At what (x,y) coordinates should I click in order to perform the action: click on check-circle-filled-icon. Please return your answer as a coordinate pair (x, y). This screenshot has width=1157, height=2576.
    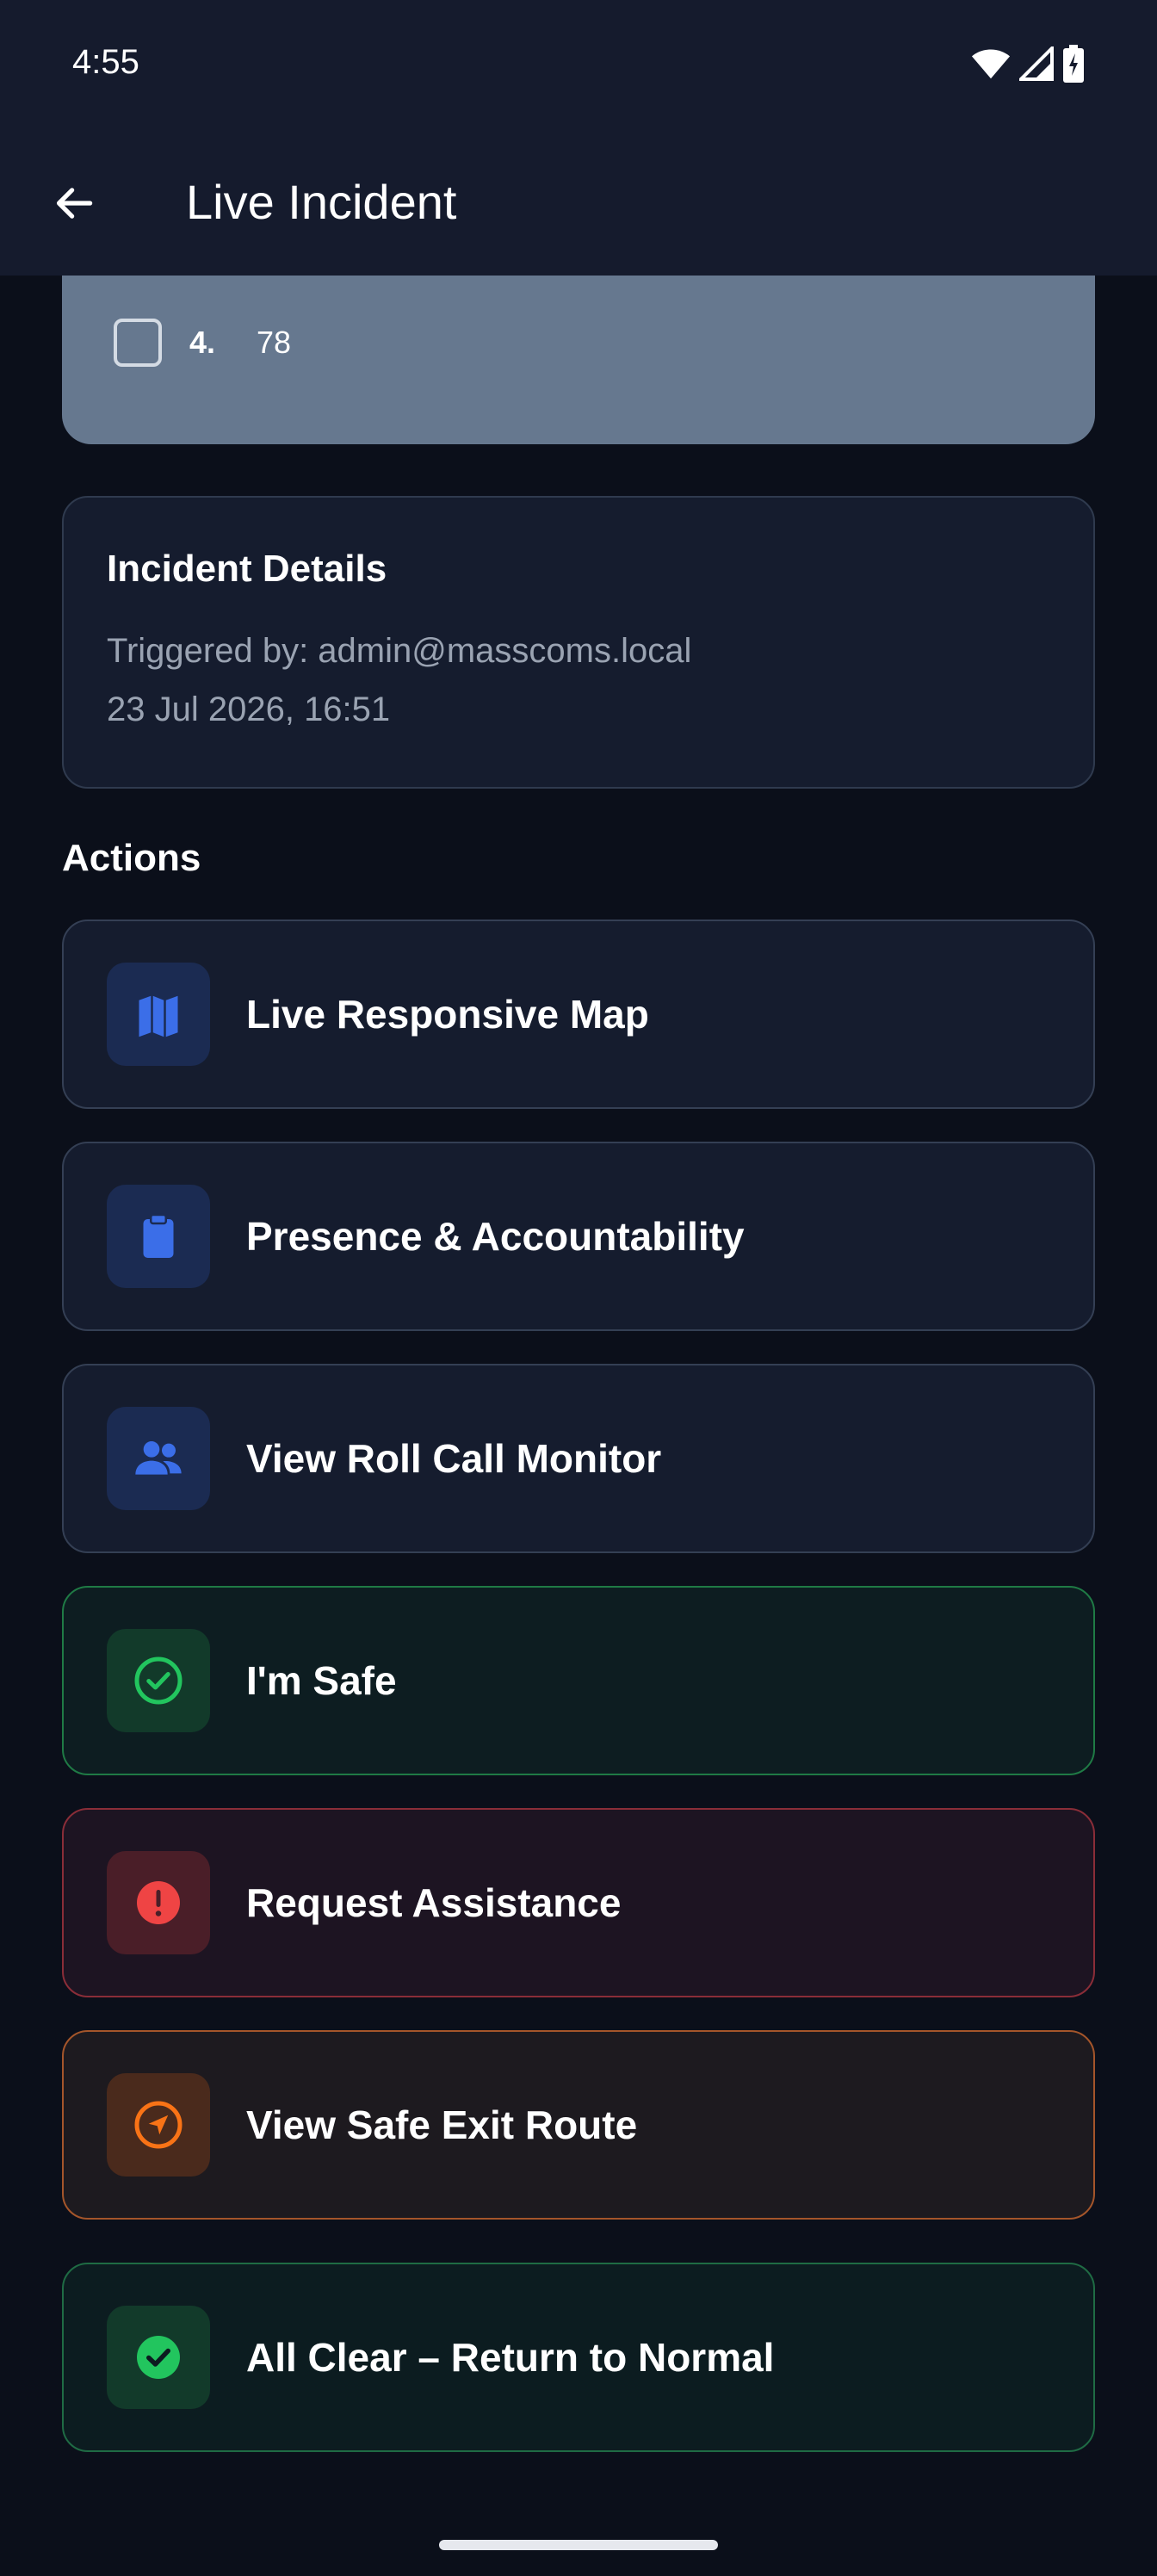
    Looking at the image, I should click on (158, 2357).